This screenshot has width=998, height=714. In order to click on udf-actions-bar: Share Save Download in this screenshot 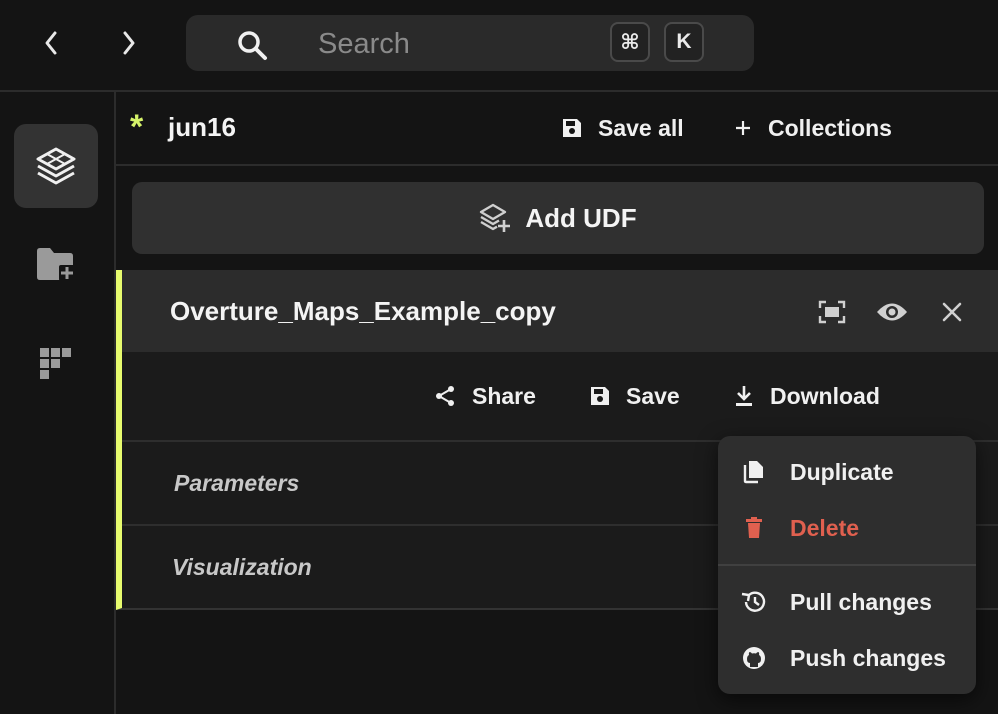, I will do `click(560, 397)`.